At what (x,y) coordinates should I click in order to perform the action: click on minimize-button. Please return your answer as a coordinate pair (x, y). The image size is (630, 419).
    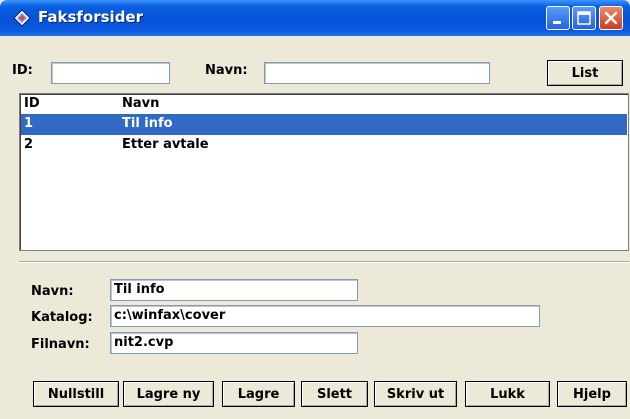
    Looking at the image, I should click on (558, 18).